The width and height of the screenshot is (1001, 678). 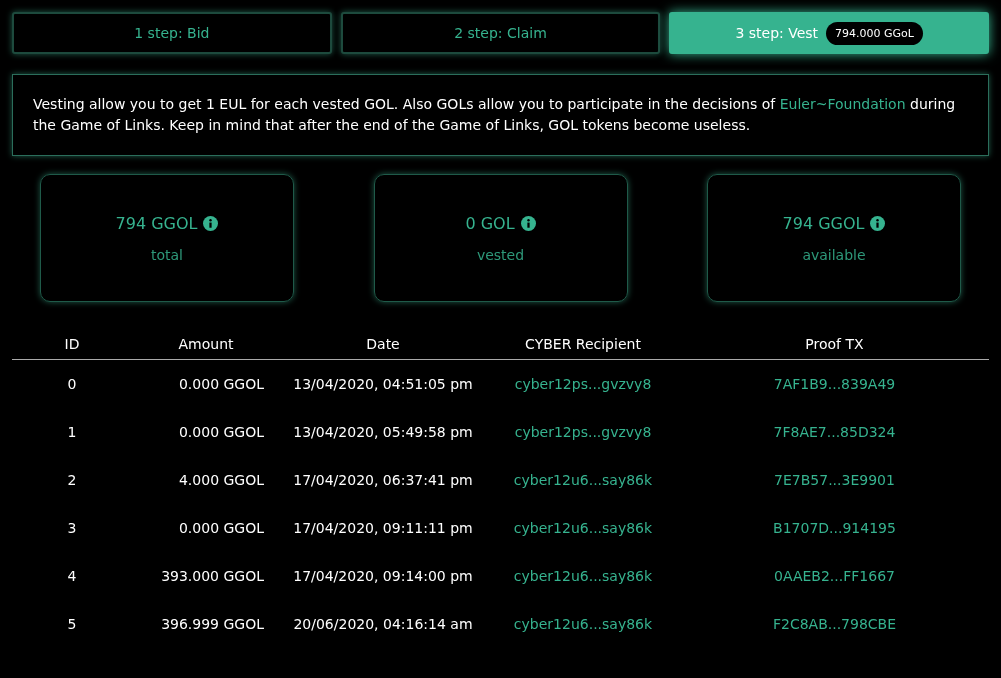 I want to click on table-cell: 396.999 GGOL, so click(x=212, y=624).